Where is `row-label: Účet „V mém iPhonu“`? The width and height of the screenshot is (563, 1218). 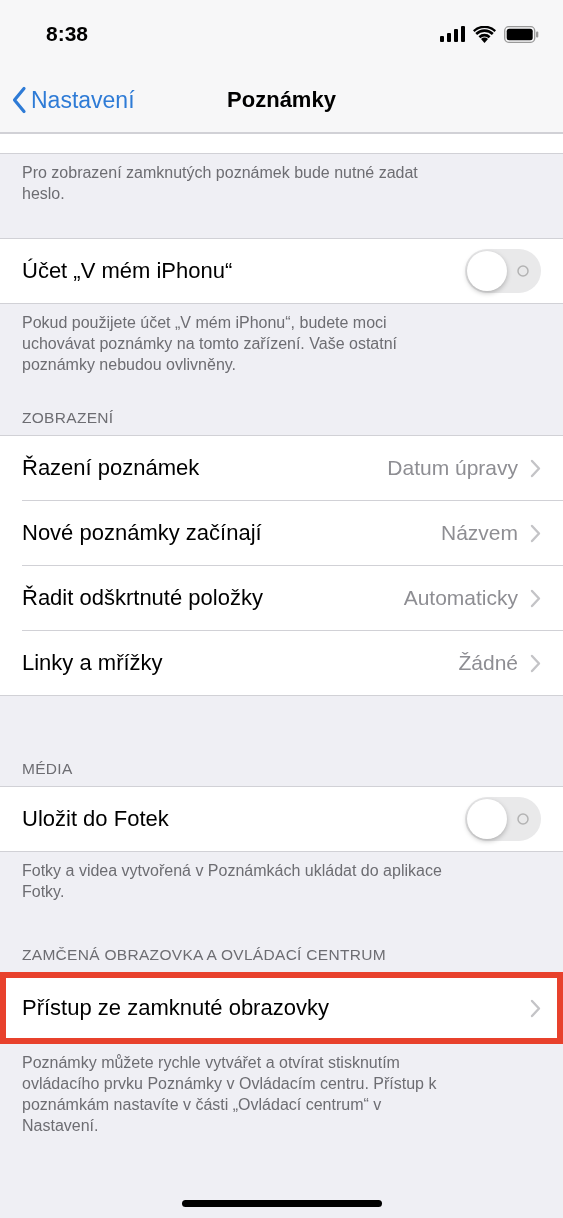 row-label: Účet „V mém iPhonu“ is located at coordinates (127, 271).